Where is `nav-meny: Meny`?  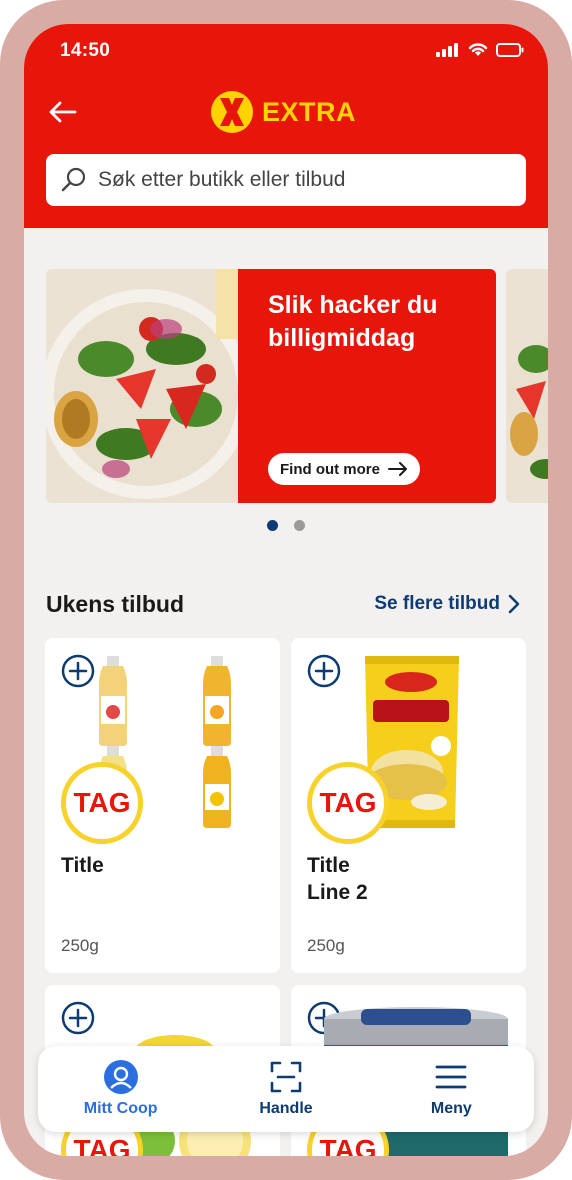
nav-meny: Meny is located at coordinates (451, 1089).